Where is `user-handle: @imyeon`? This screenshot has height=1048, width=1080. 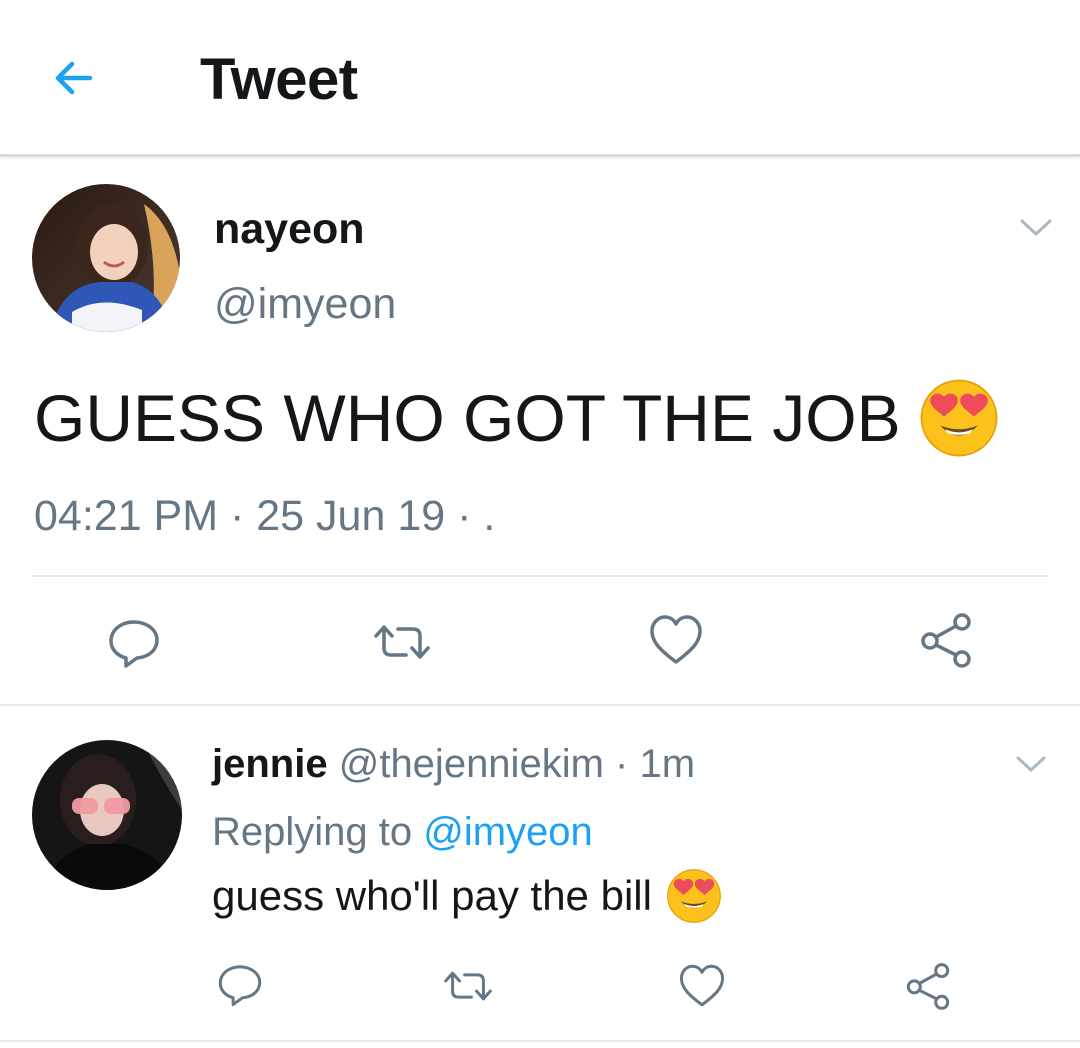 user-handle: @imyeon is located at coordinates (305, 304).